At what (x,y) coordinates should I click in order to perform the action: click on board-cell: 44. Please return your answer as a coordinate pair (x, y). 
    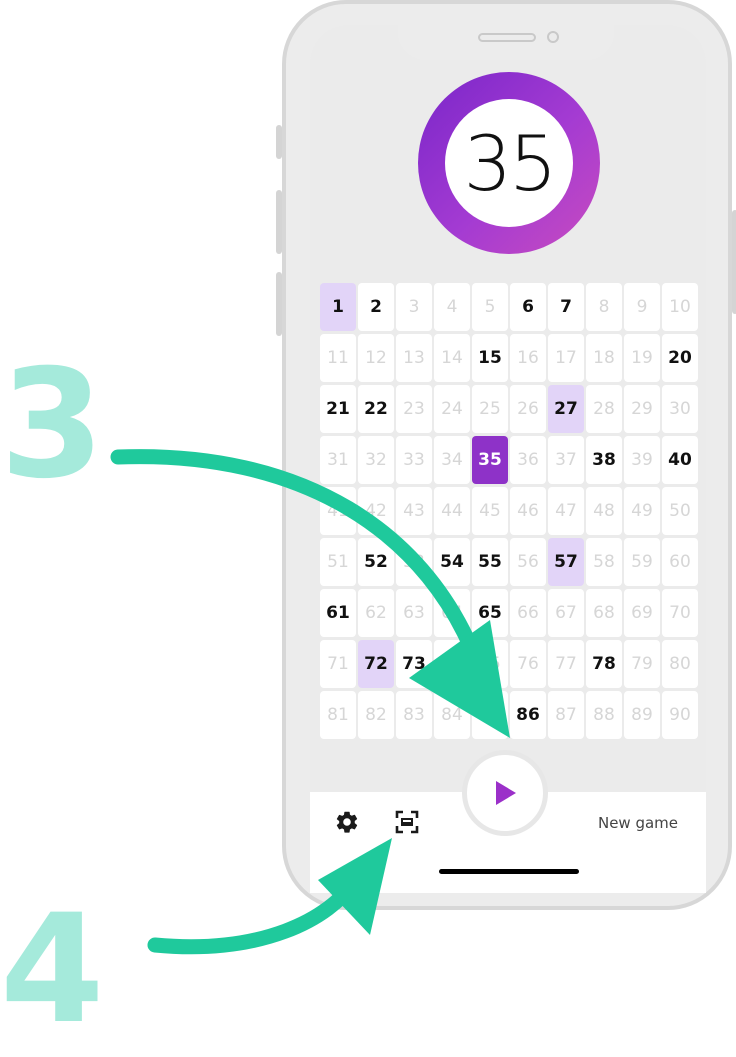
    Looking at the image, I should click on (452, 511).